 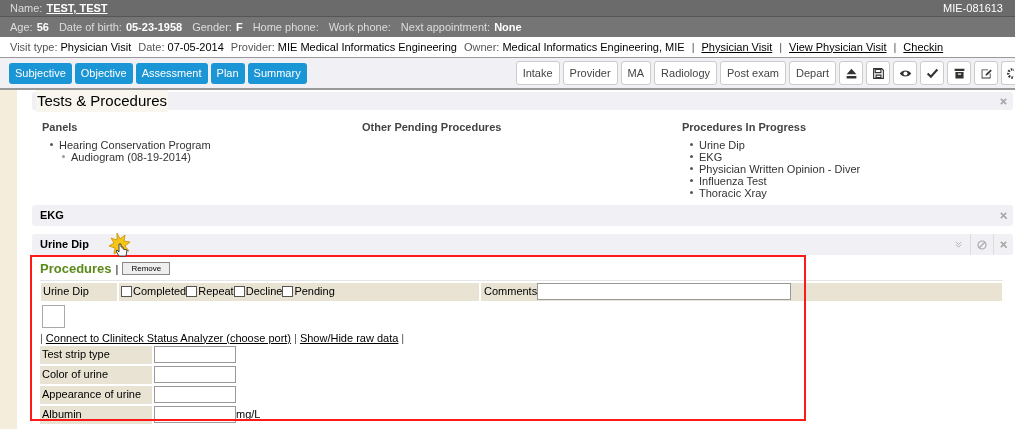 What do you see at coordinates (96, 354) in the screenshot?
I see `field-label: Test strip type` at bounding box center [96, 354].